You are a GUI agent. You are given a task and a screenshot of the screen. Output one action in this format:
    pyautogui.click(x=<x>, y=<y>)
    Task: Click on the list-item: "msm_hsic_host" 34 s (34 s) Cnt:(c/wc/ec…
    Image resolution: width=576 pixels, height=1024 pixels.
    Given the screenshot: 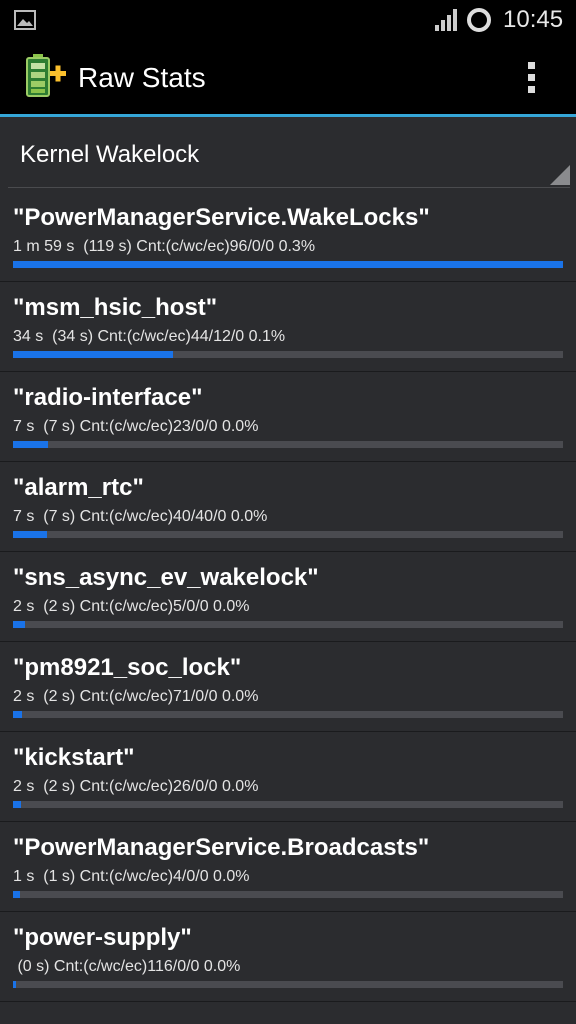 What is the action you would take?
    pyautogui.click(x=288, y=327)
    